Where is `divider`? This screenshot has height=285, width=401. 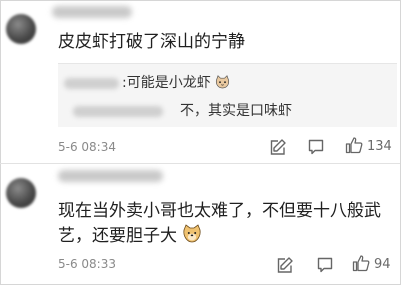 divider is located at coordinates (200, 163).